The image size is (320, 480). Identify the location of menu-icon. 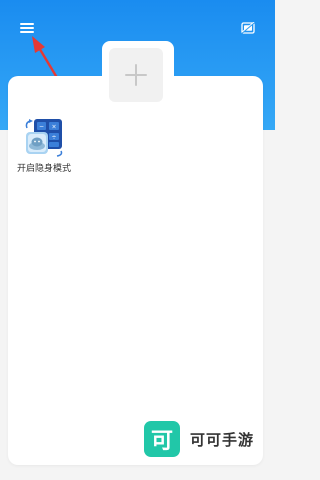
(27, 28).